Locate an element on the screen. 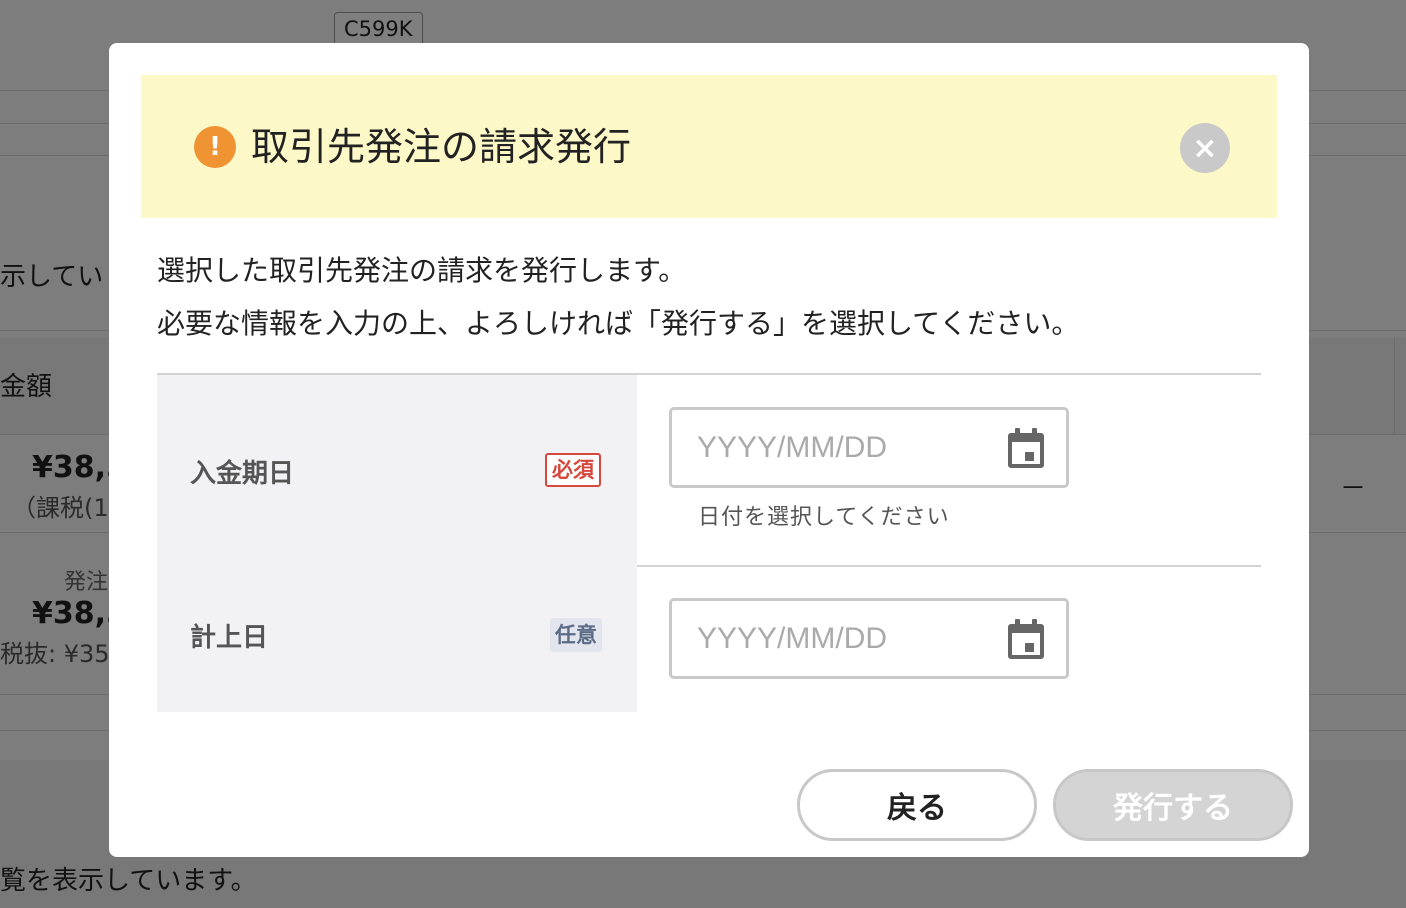  field-hint: 日付を選択してください is located at coordinates (824, 517).